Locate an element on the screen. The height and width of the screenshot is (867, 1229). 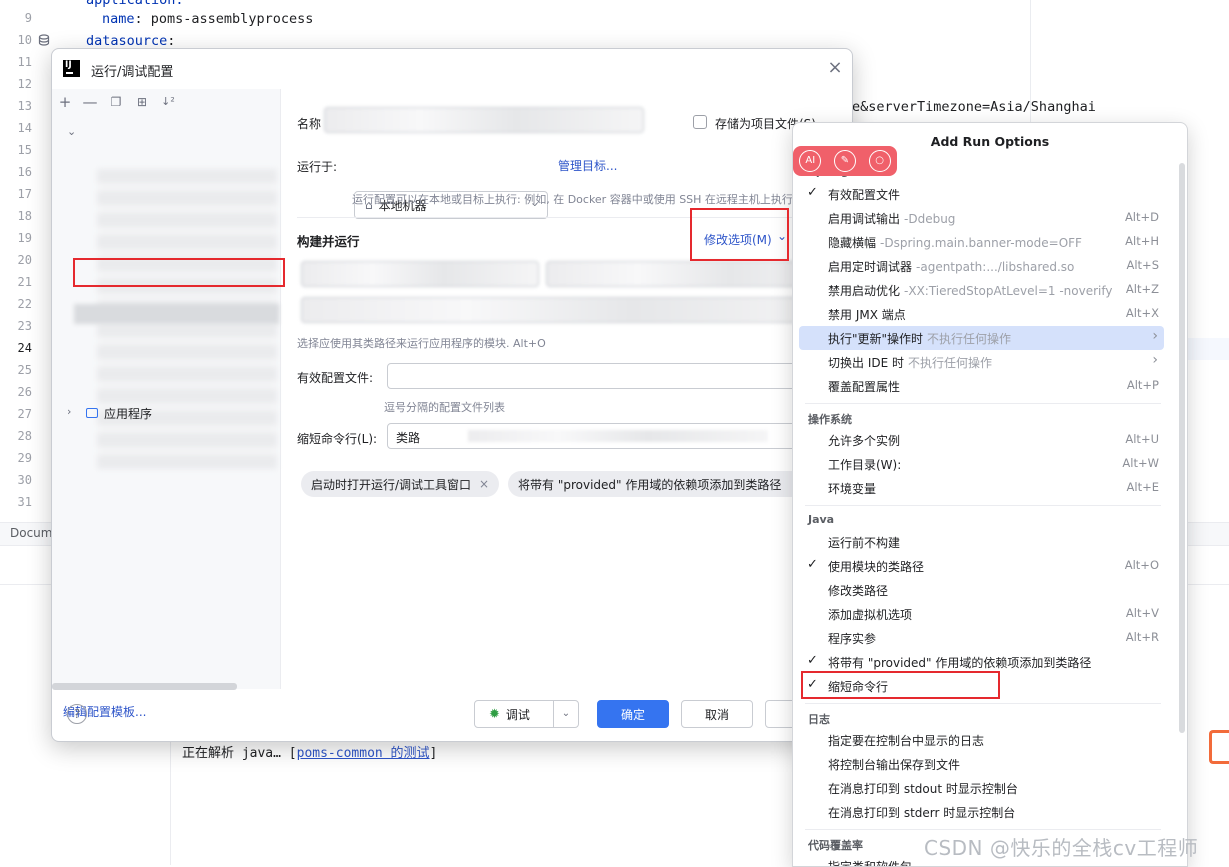
menu-item-label: 在消息打印到 stderr 时显示控制台 is located at coordinates (922, 813).